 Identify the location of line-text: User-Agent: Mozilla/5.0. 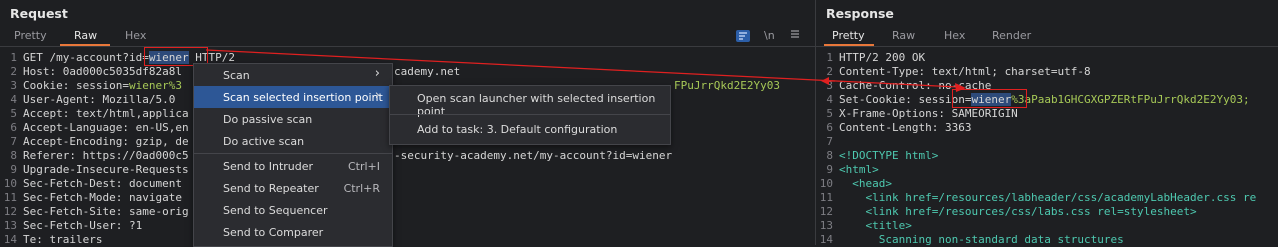
(102, 99).